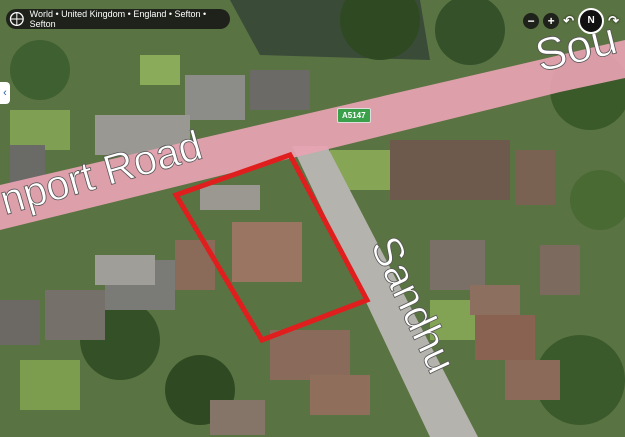  I want to click on route-shield: A5147, so click(354, 115).